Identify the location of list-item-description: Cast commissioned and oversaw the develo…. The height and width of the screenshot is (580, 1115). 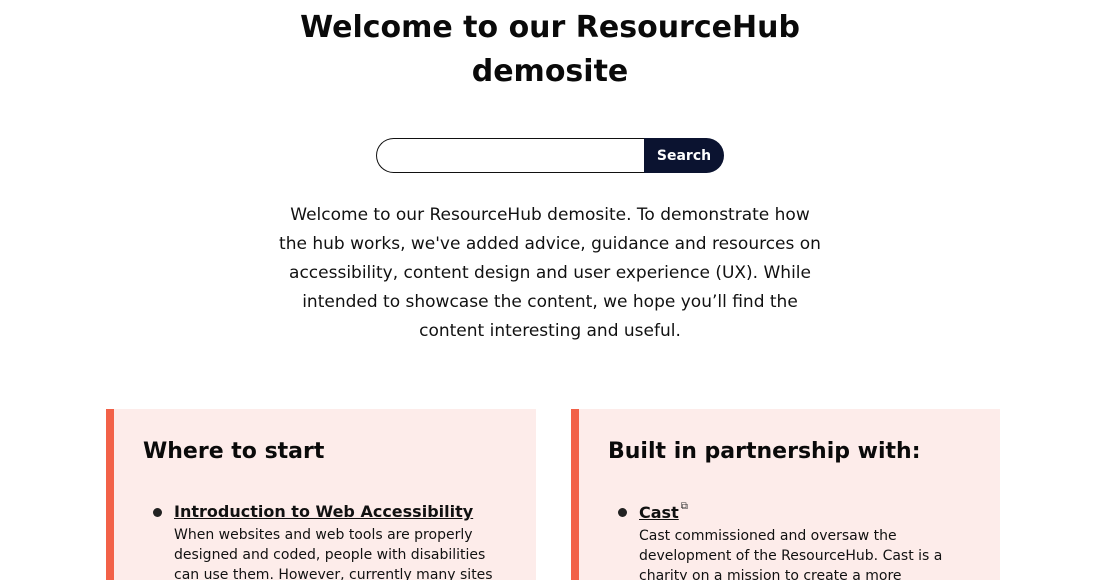
(791, 554).